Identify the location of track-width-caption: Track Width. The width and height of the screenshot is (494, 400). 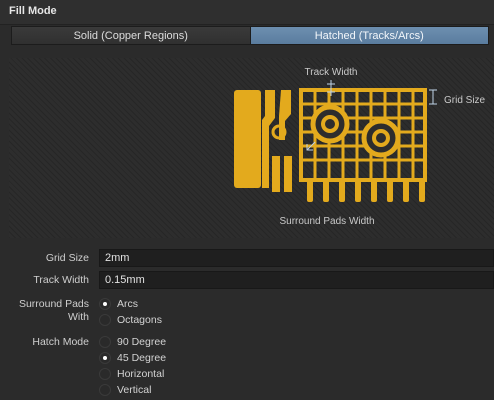
(331, 72).